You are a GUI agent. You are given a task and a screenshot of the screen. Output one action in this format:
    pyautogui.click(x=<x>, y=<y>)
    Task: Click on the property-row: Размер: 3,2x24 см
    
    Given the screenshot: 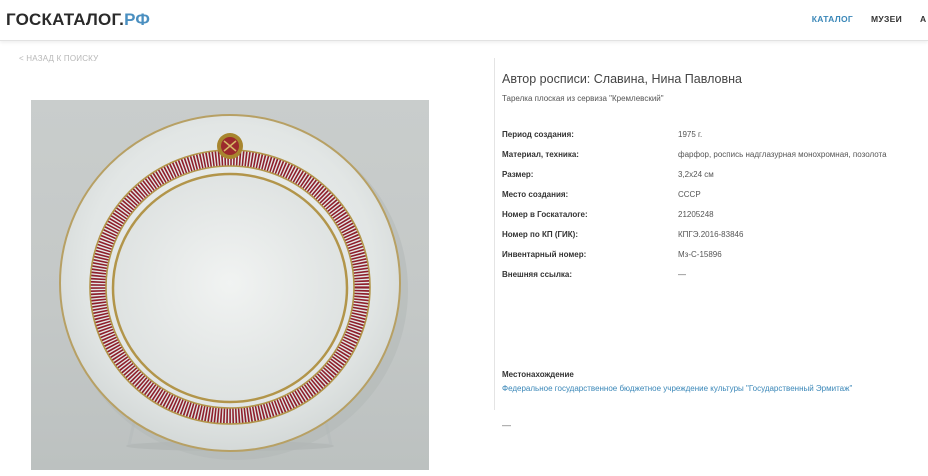 What is the action you would take?
    pyautogui.click(x=715, y=180)
    